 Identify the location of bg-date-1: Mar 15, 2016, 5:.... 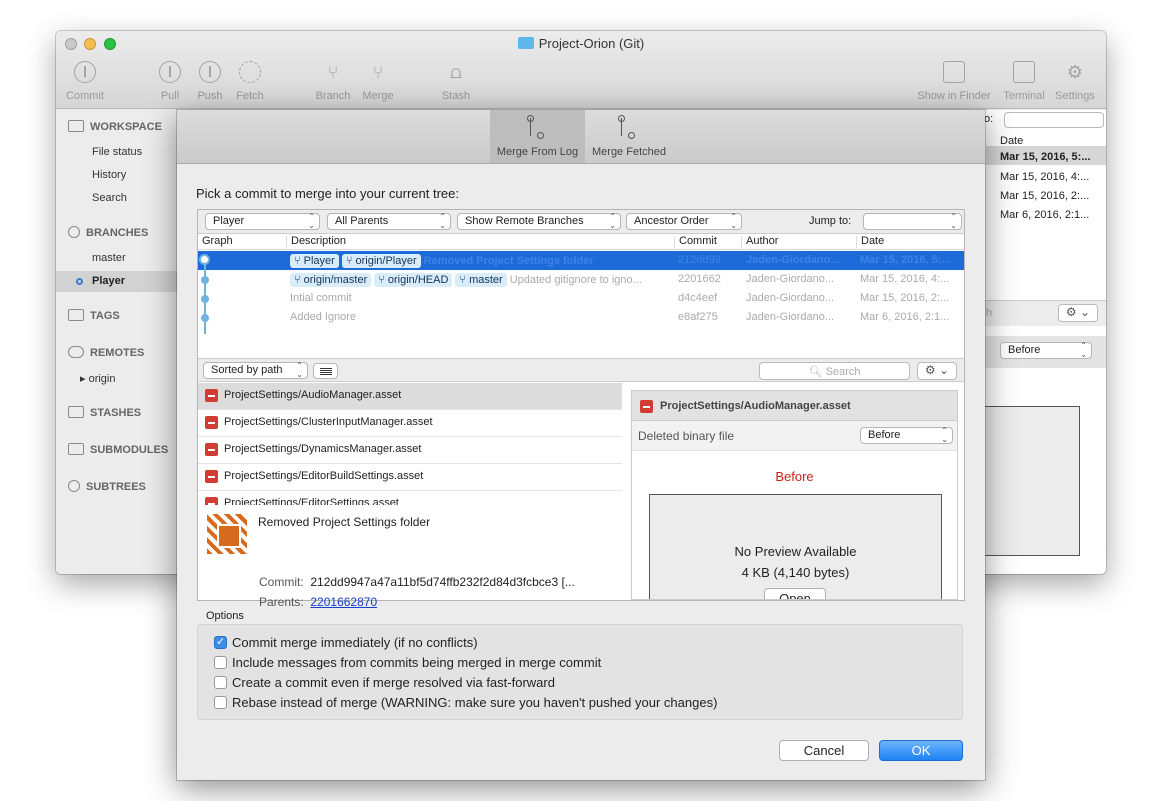
(1045, 157).